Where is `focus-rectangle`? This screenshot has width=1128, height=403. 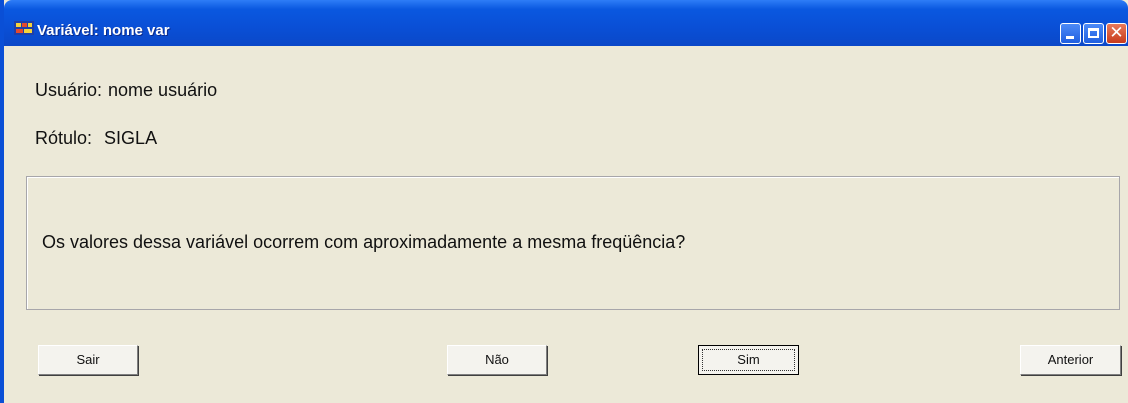 focus-rectangle is located at coordinates (748, 360).